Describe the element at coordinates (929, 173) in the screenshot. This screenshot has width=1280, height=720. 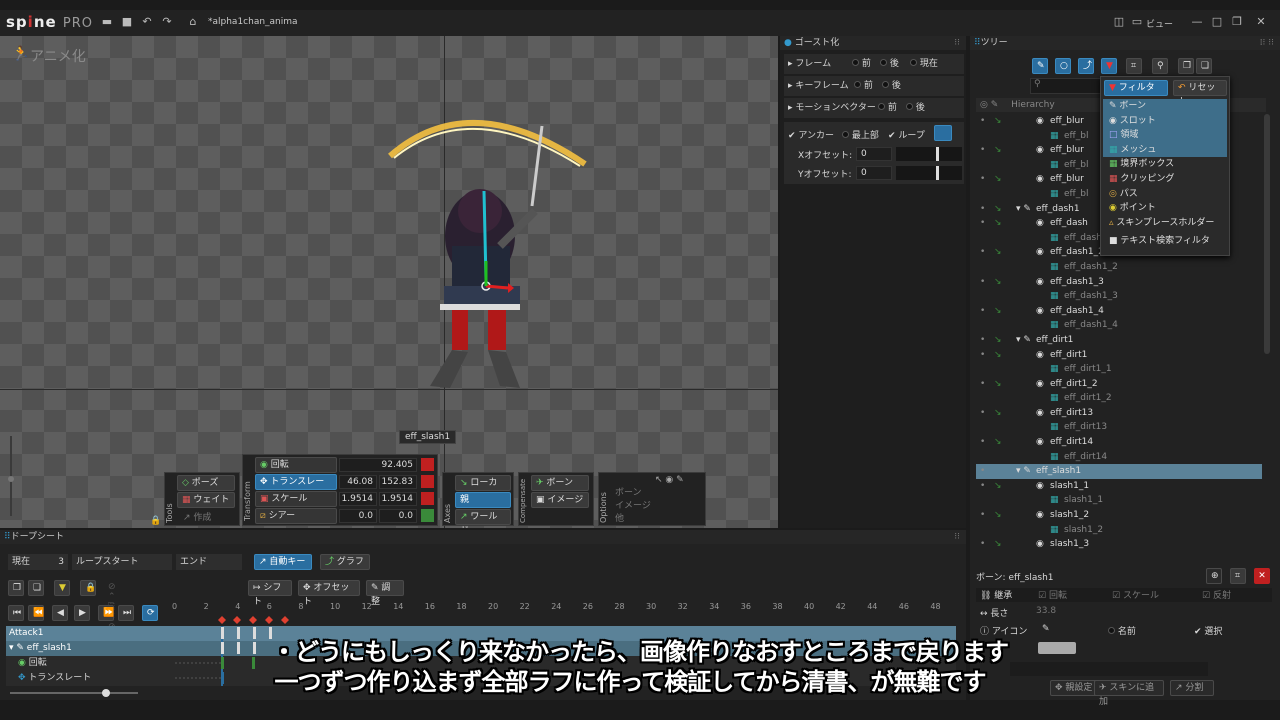
I see `y-offset-slider` at that location.